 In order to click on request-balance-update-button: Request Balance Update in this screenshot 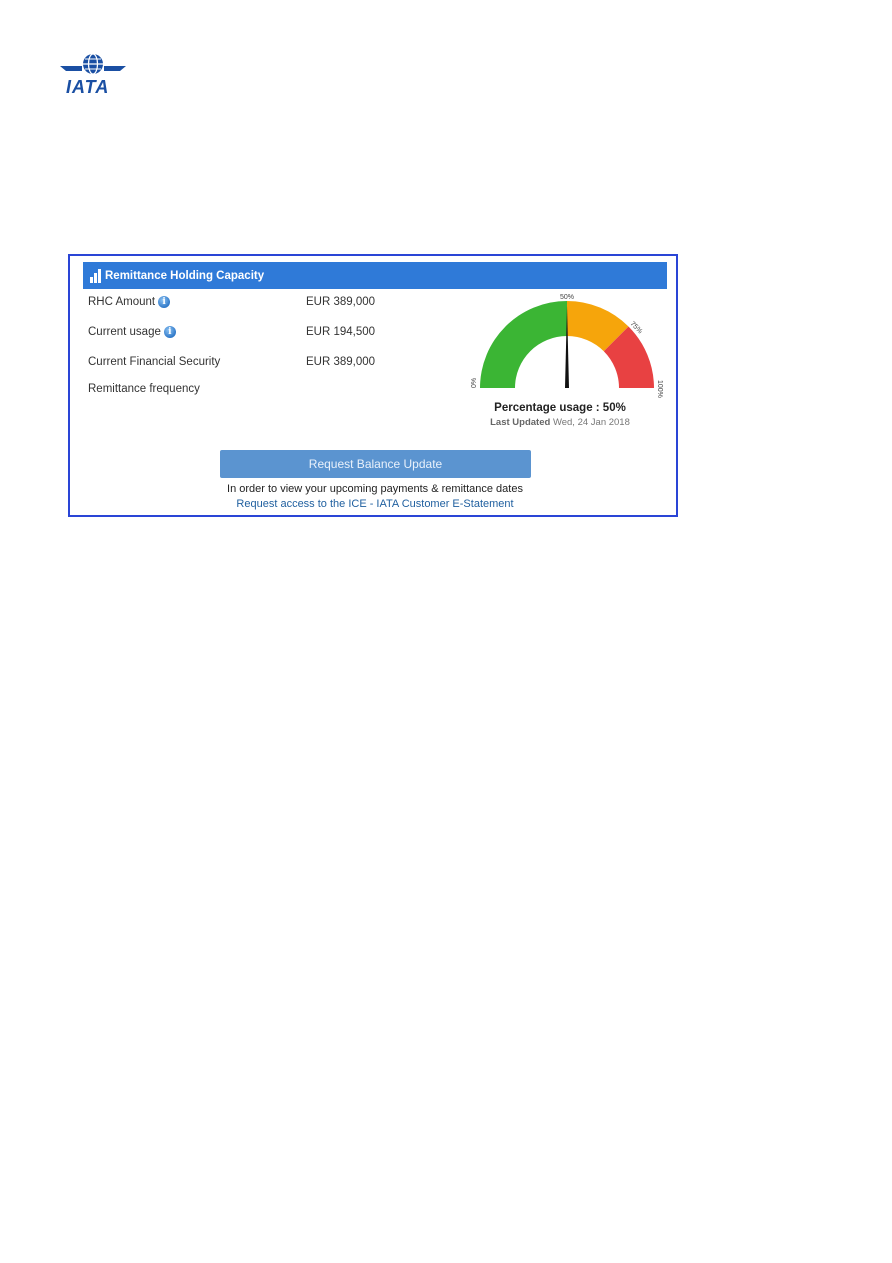, I will do `click(375, 464)`.